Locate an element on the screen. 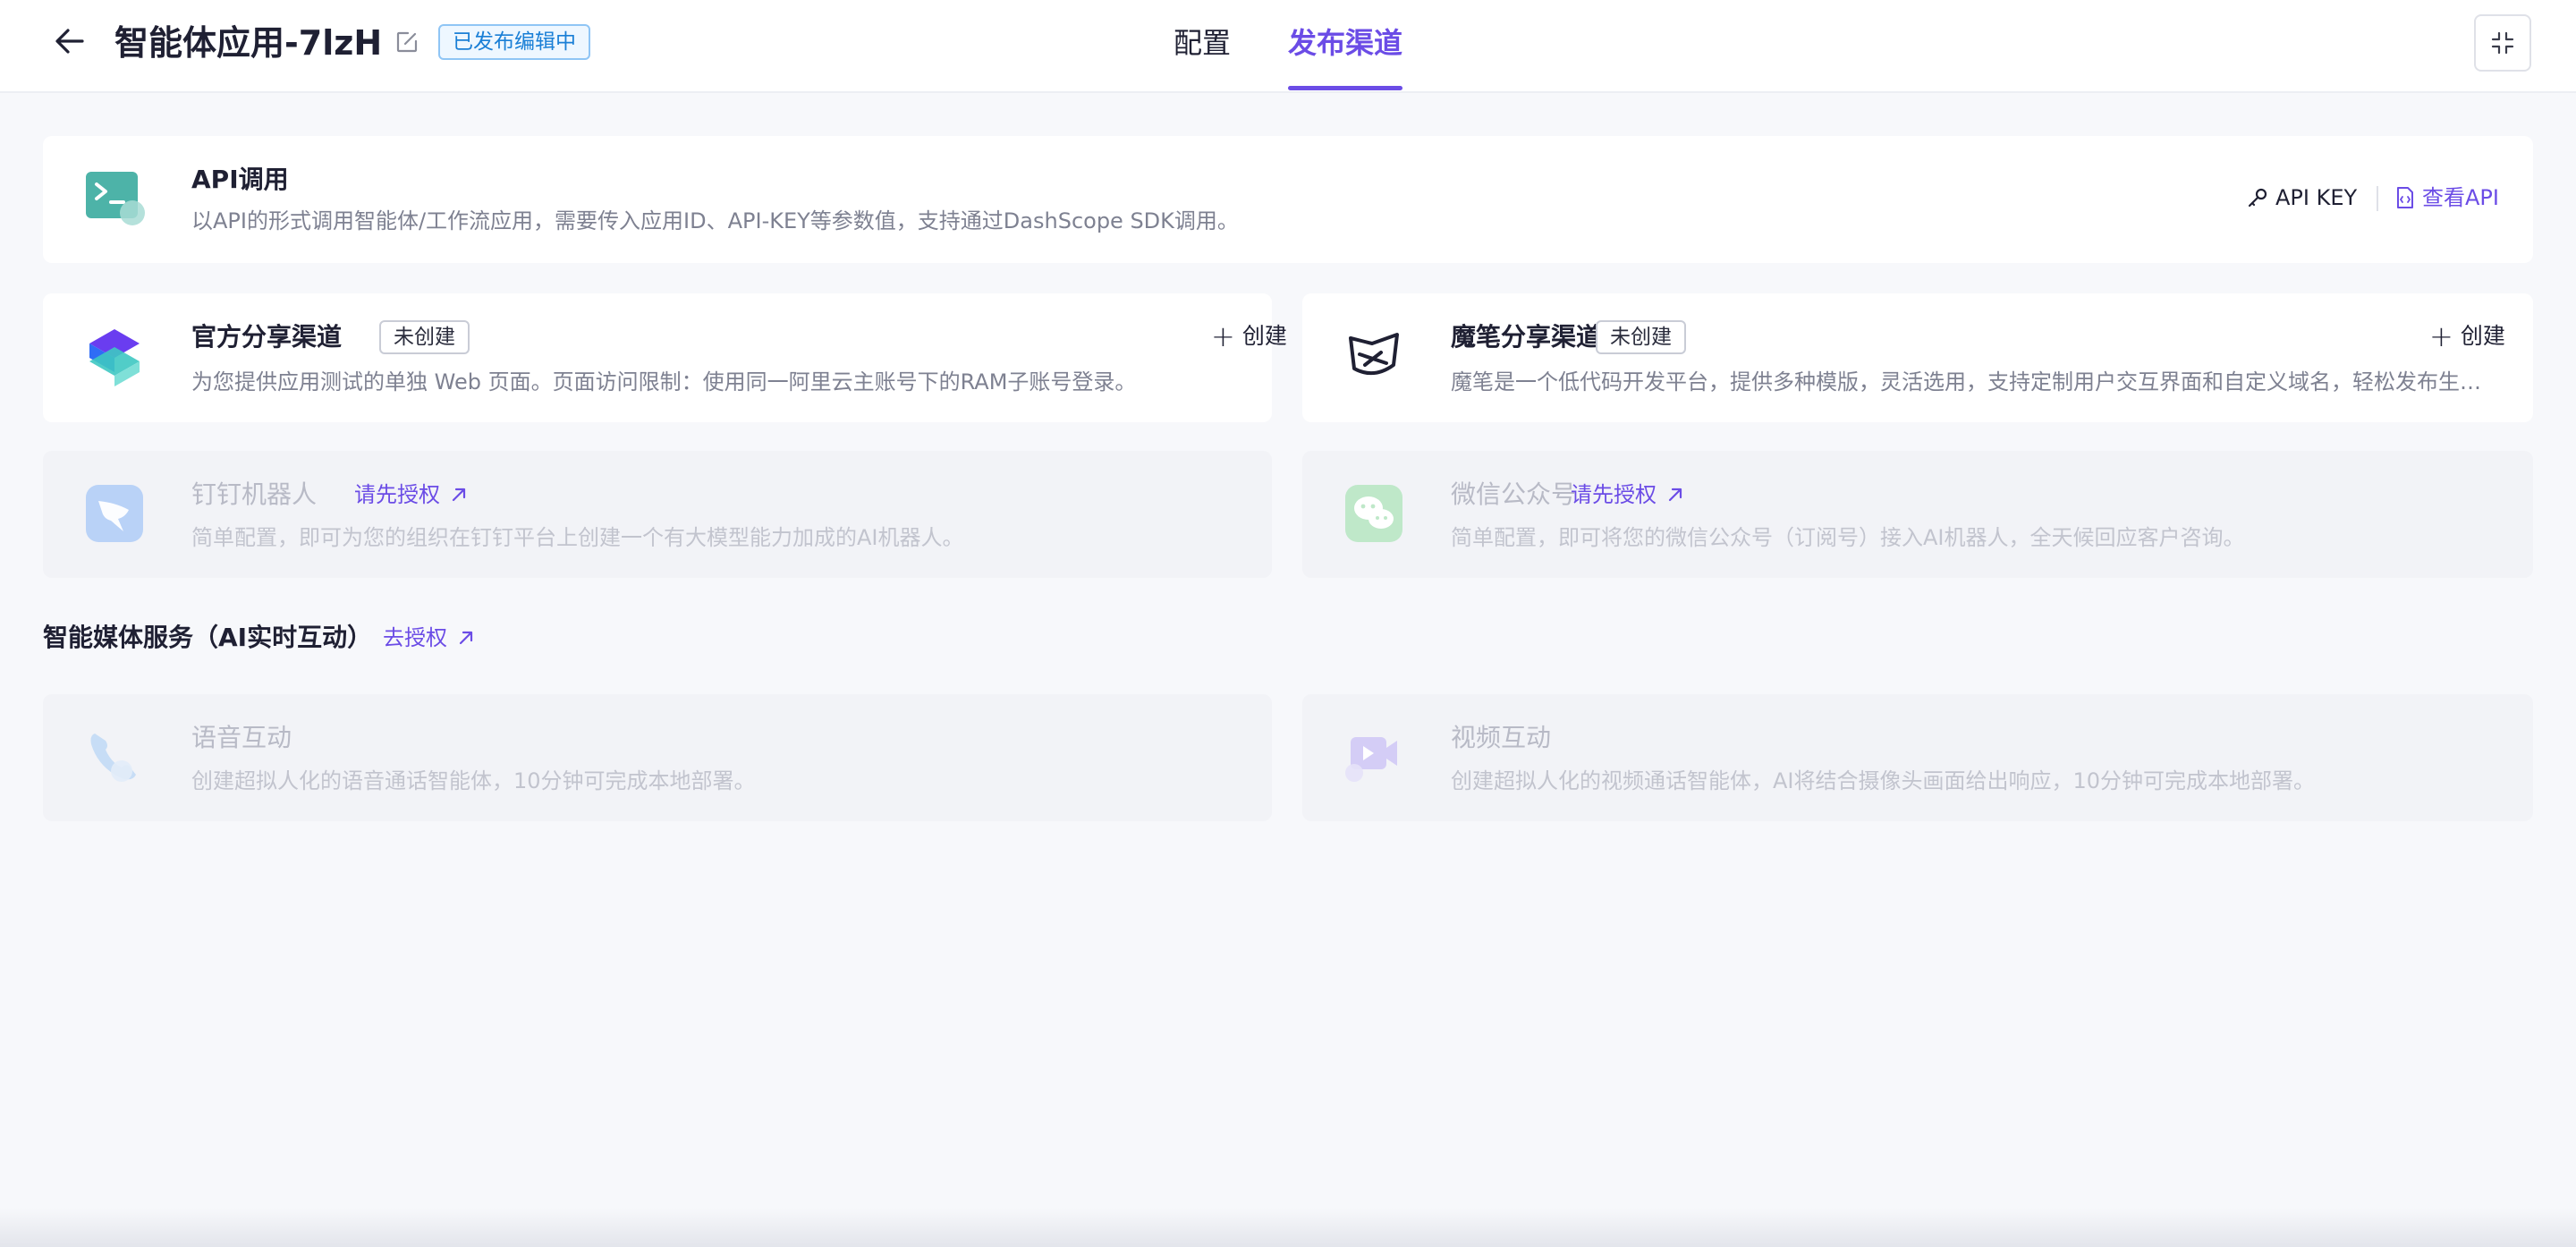  mobi-card-title: 魔笔分享渠道 is located at coordinates (1526, 337).